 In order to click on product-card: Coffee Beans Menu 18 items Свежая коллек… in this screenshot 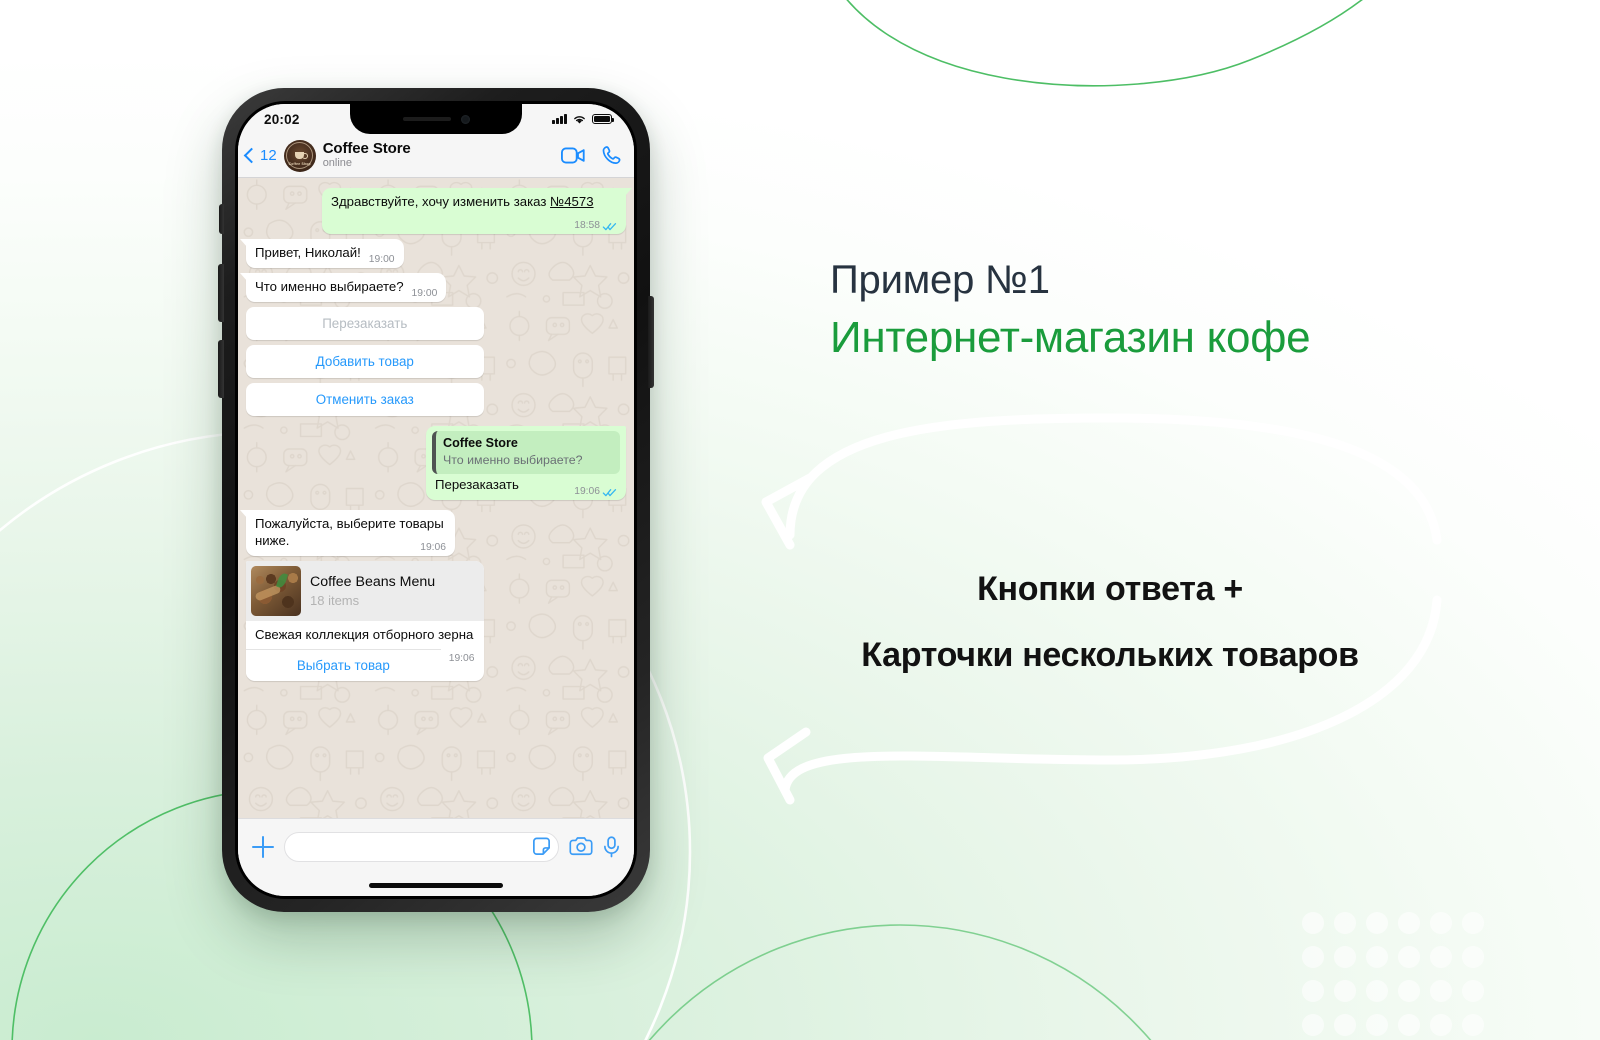, I will do `click(365, 620)`.